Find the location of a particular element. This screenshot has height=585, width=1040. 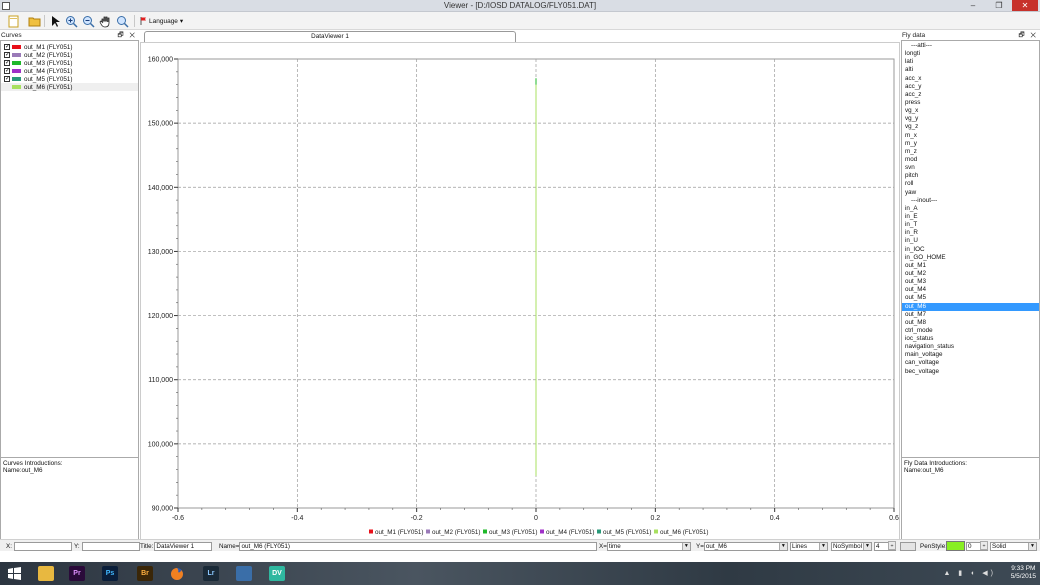

fly-data-item: acc_z is located at coordinates (970, 95).